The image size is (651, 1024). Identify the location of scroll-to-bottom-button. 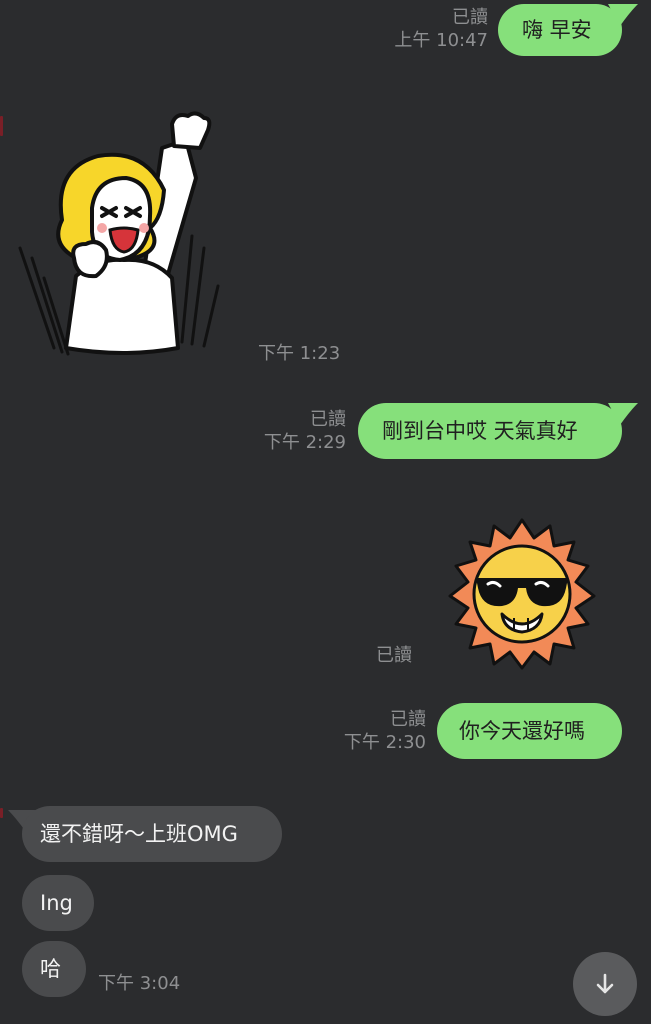
(605, 984).